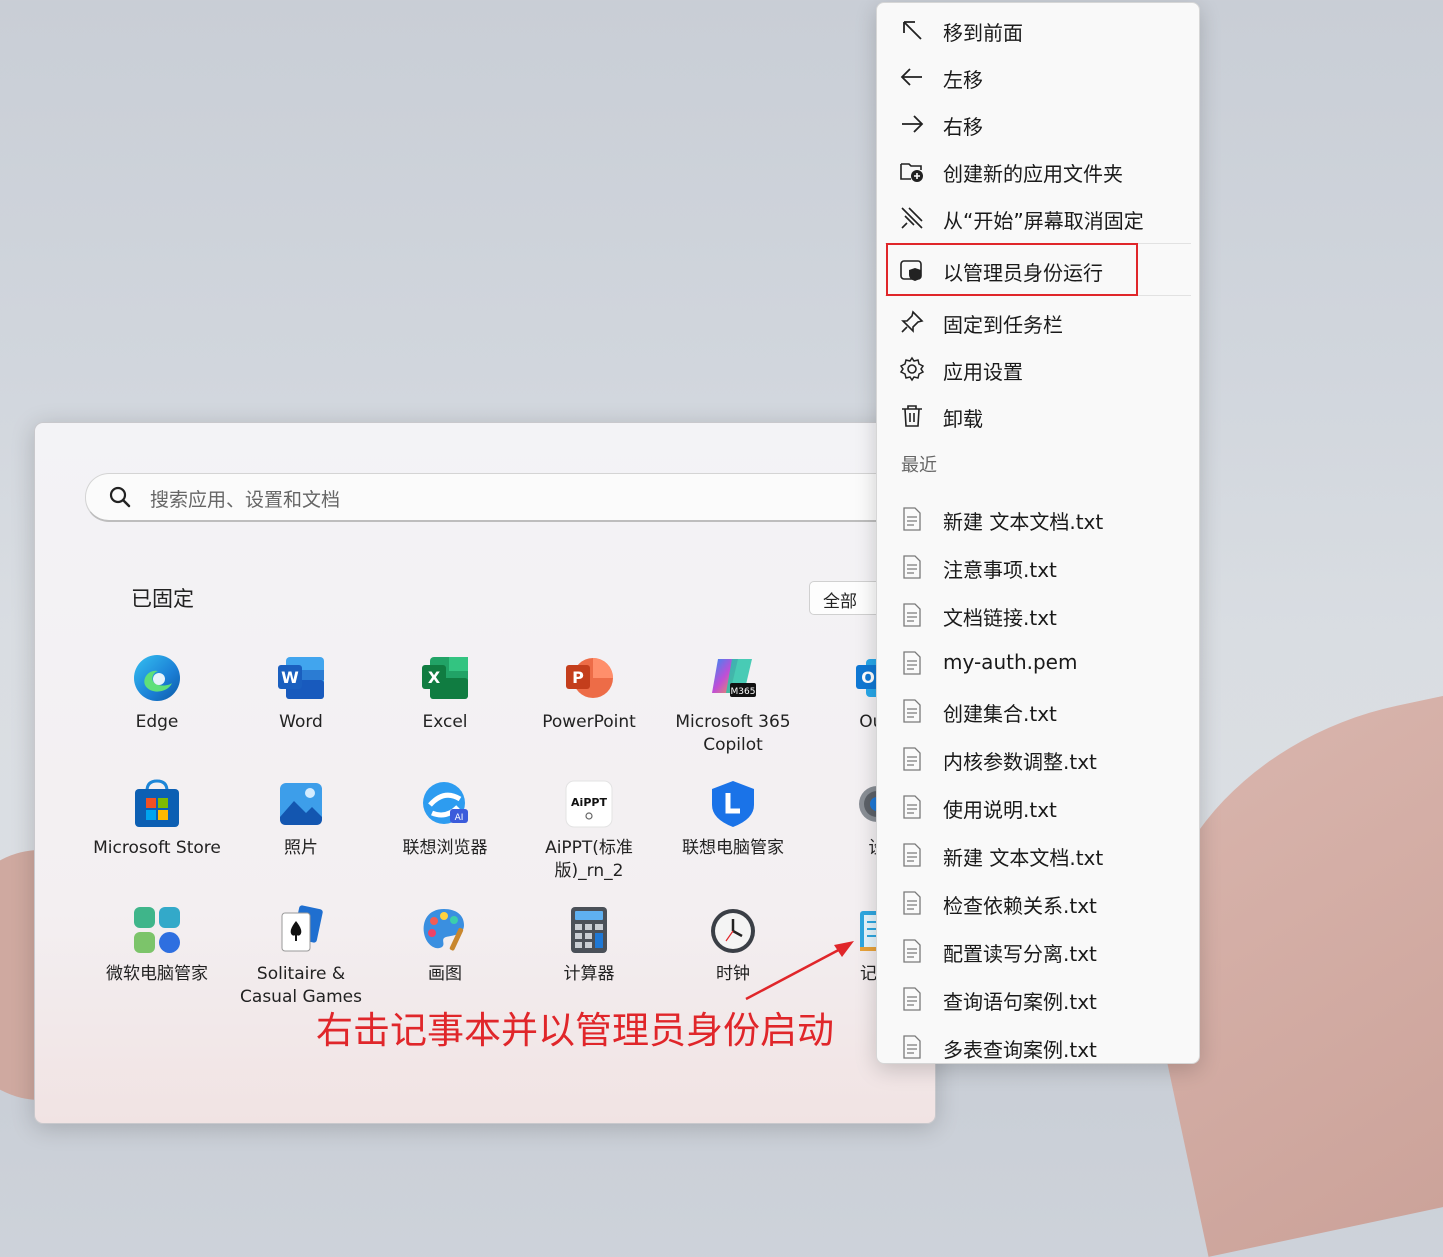 This screenshot has width=1443, height=1257. I want to click on menu-app-settings: 应用设置, so click(1038, 369).